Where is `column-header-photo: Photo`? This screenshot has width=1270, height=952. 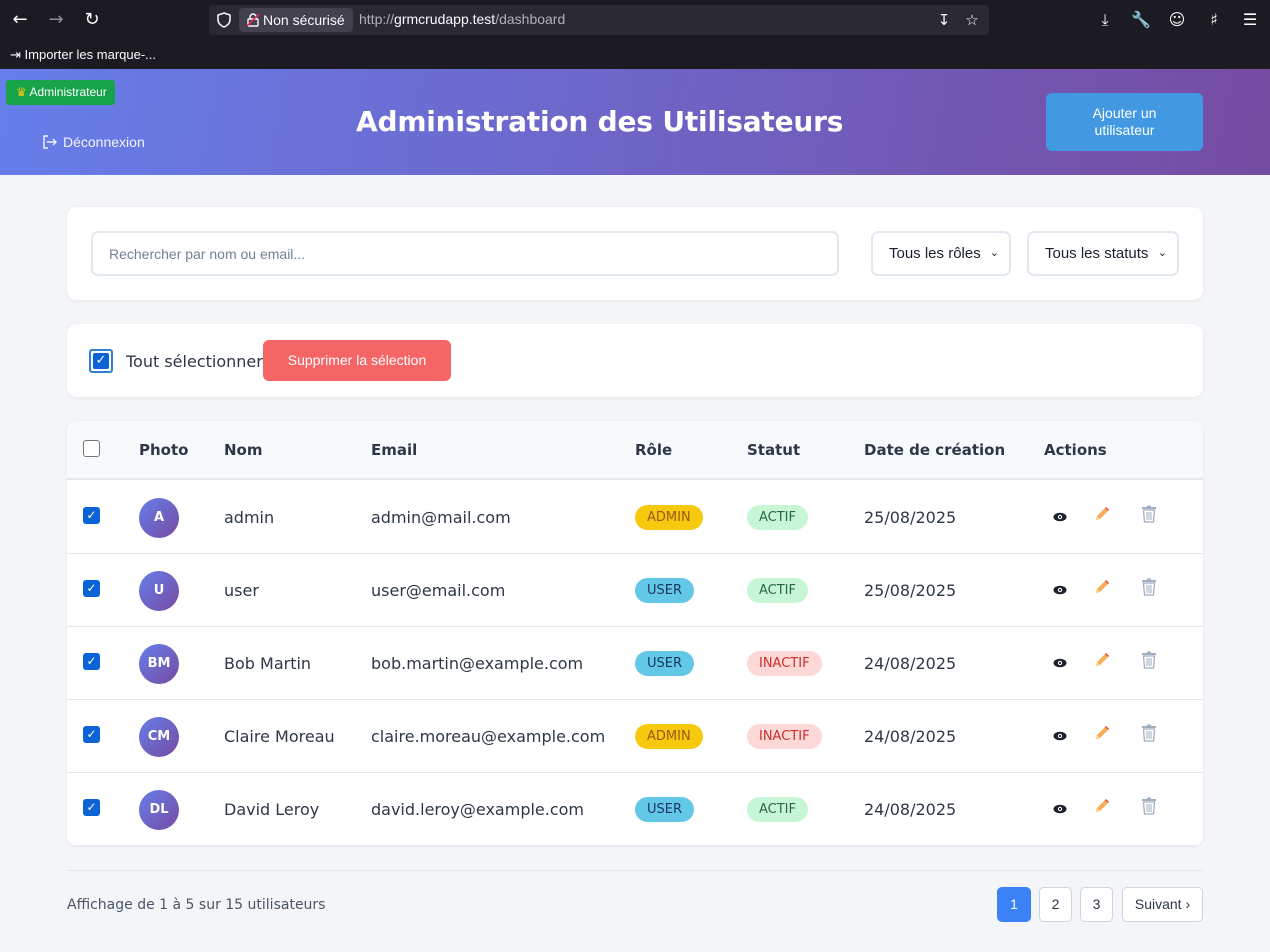
column-header-photo: Photo is located at coordinates (164, 450).